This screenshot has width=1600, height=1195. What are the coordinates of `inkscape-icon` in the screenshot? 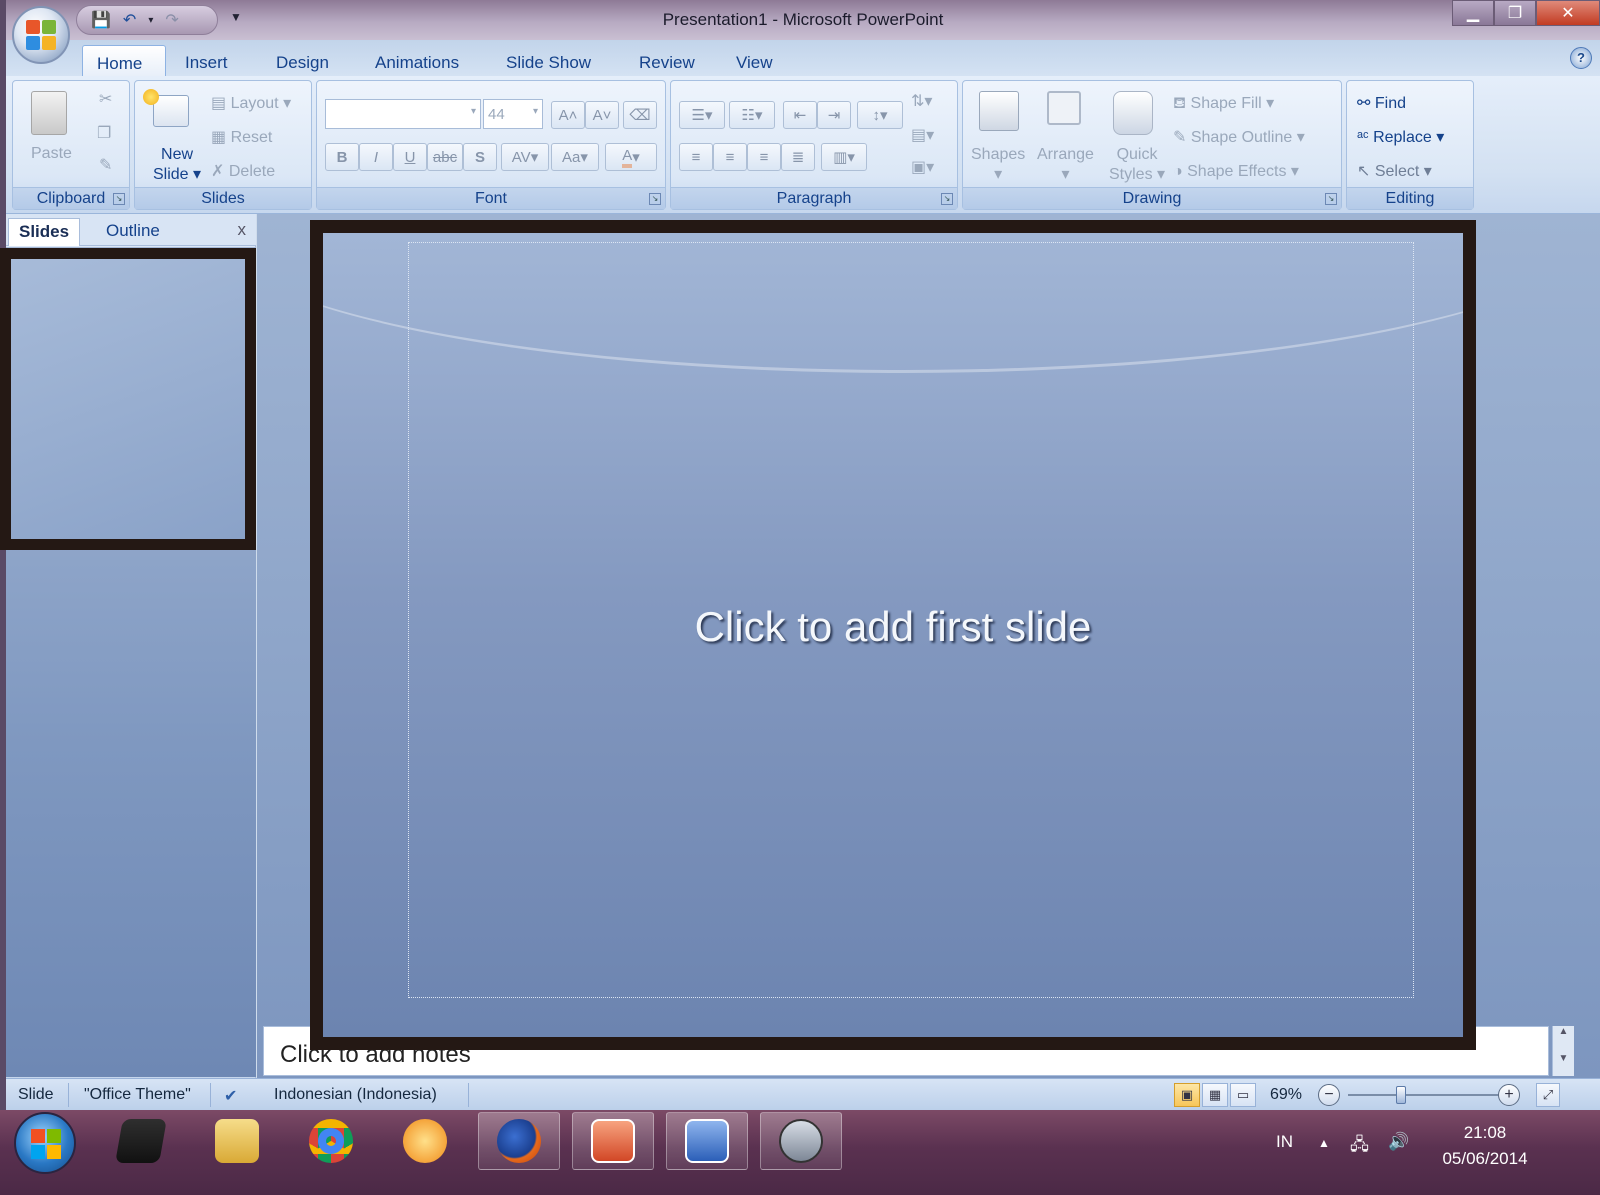 It's located at (801, 1141).